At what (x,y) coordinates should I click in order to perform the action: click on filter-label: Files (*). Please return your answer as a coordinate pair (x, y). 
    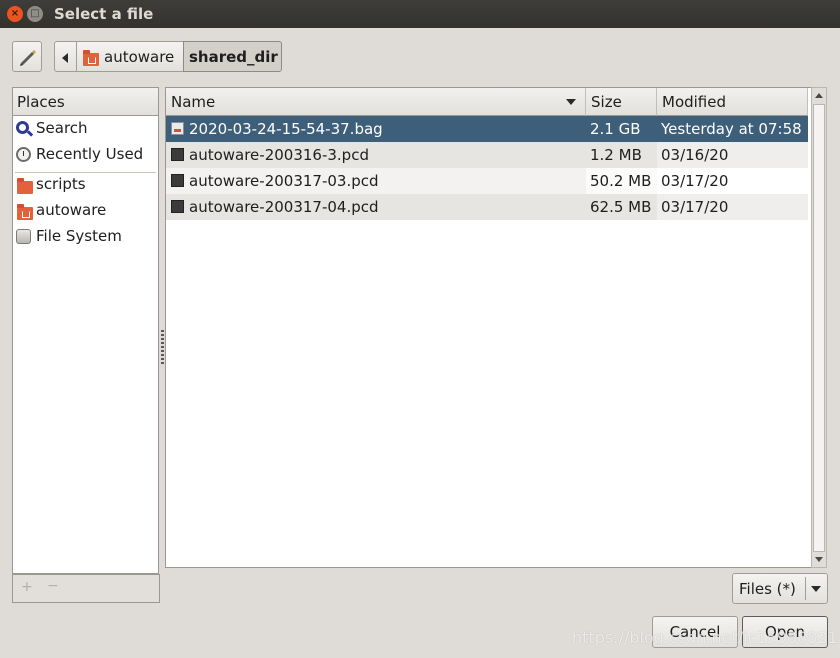
    Looking at the image, I should click on (767, 589).